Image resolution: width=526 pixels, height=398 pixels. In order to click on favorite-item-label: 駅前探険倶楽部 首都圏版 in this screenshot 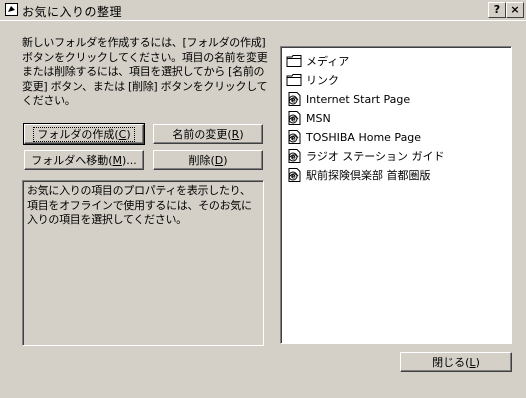, I will do `click(368, 175)`.